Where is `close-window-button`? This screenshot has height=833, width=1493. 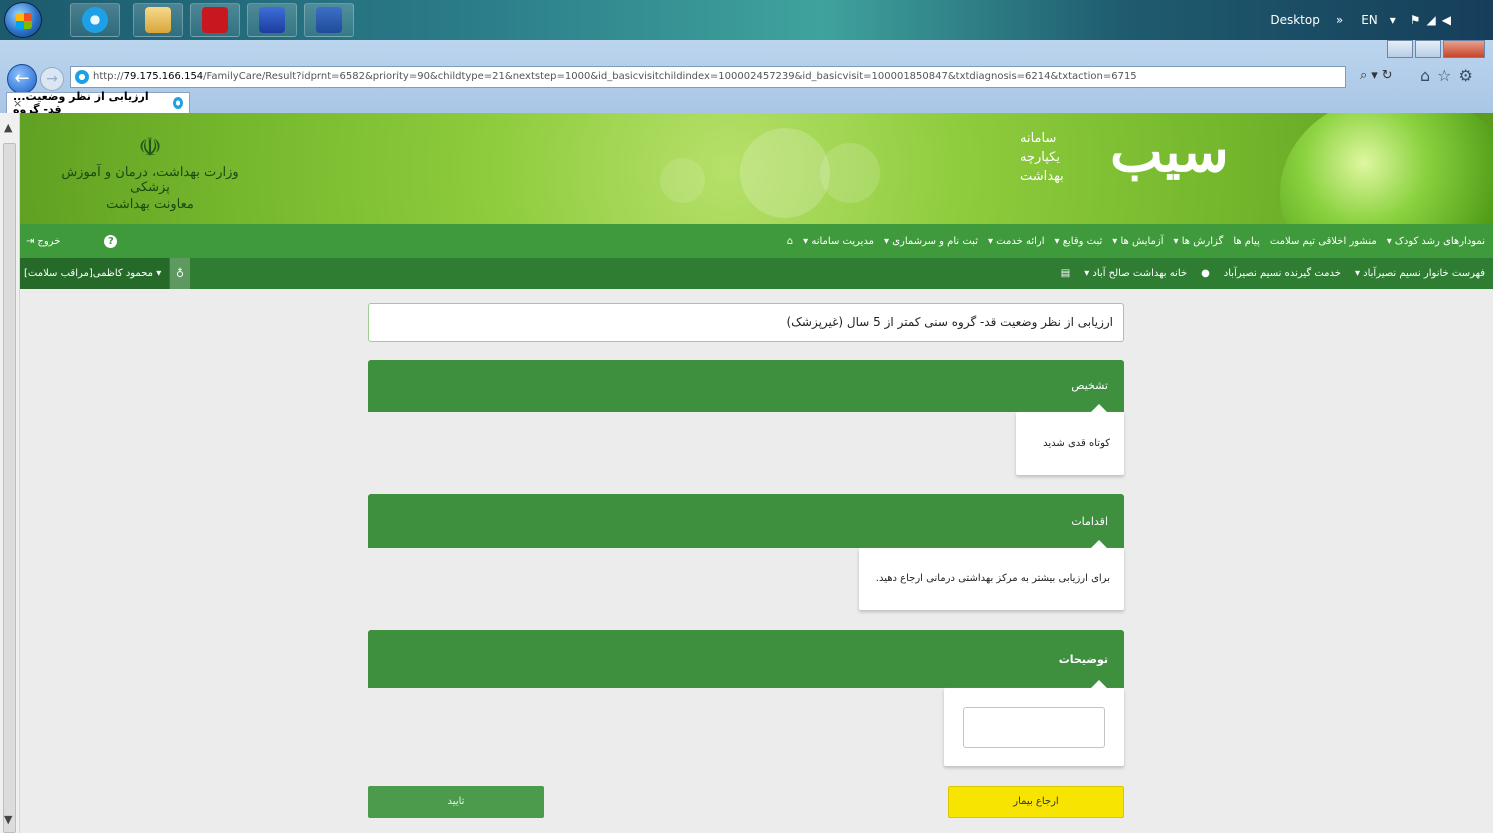 close-window-button is located at coordinates (1464, 49).